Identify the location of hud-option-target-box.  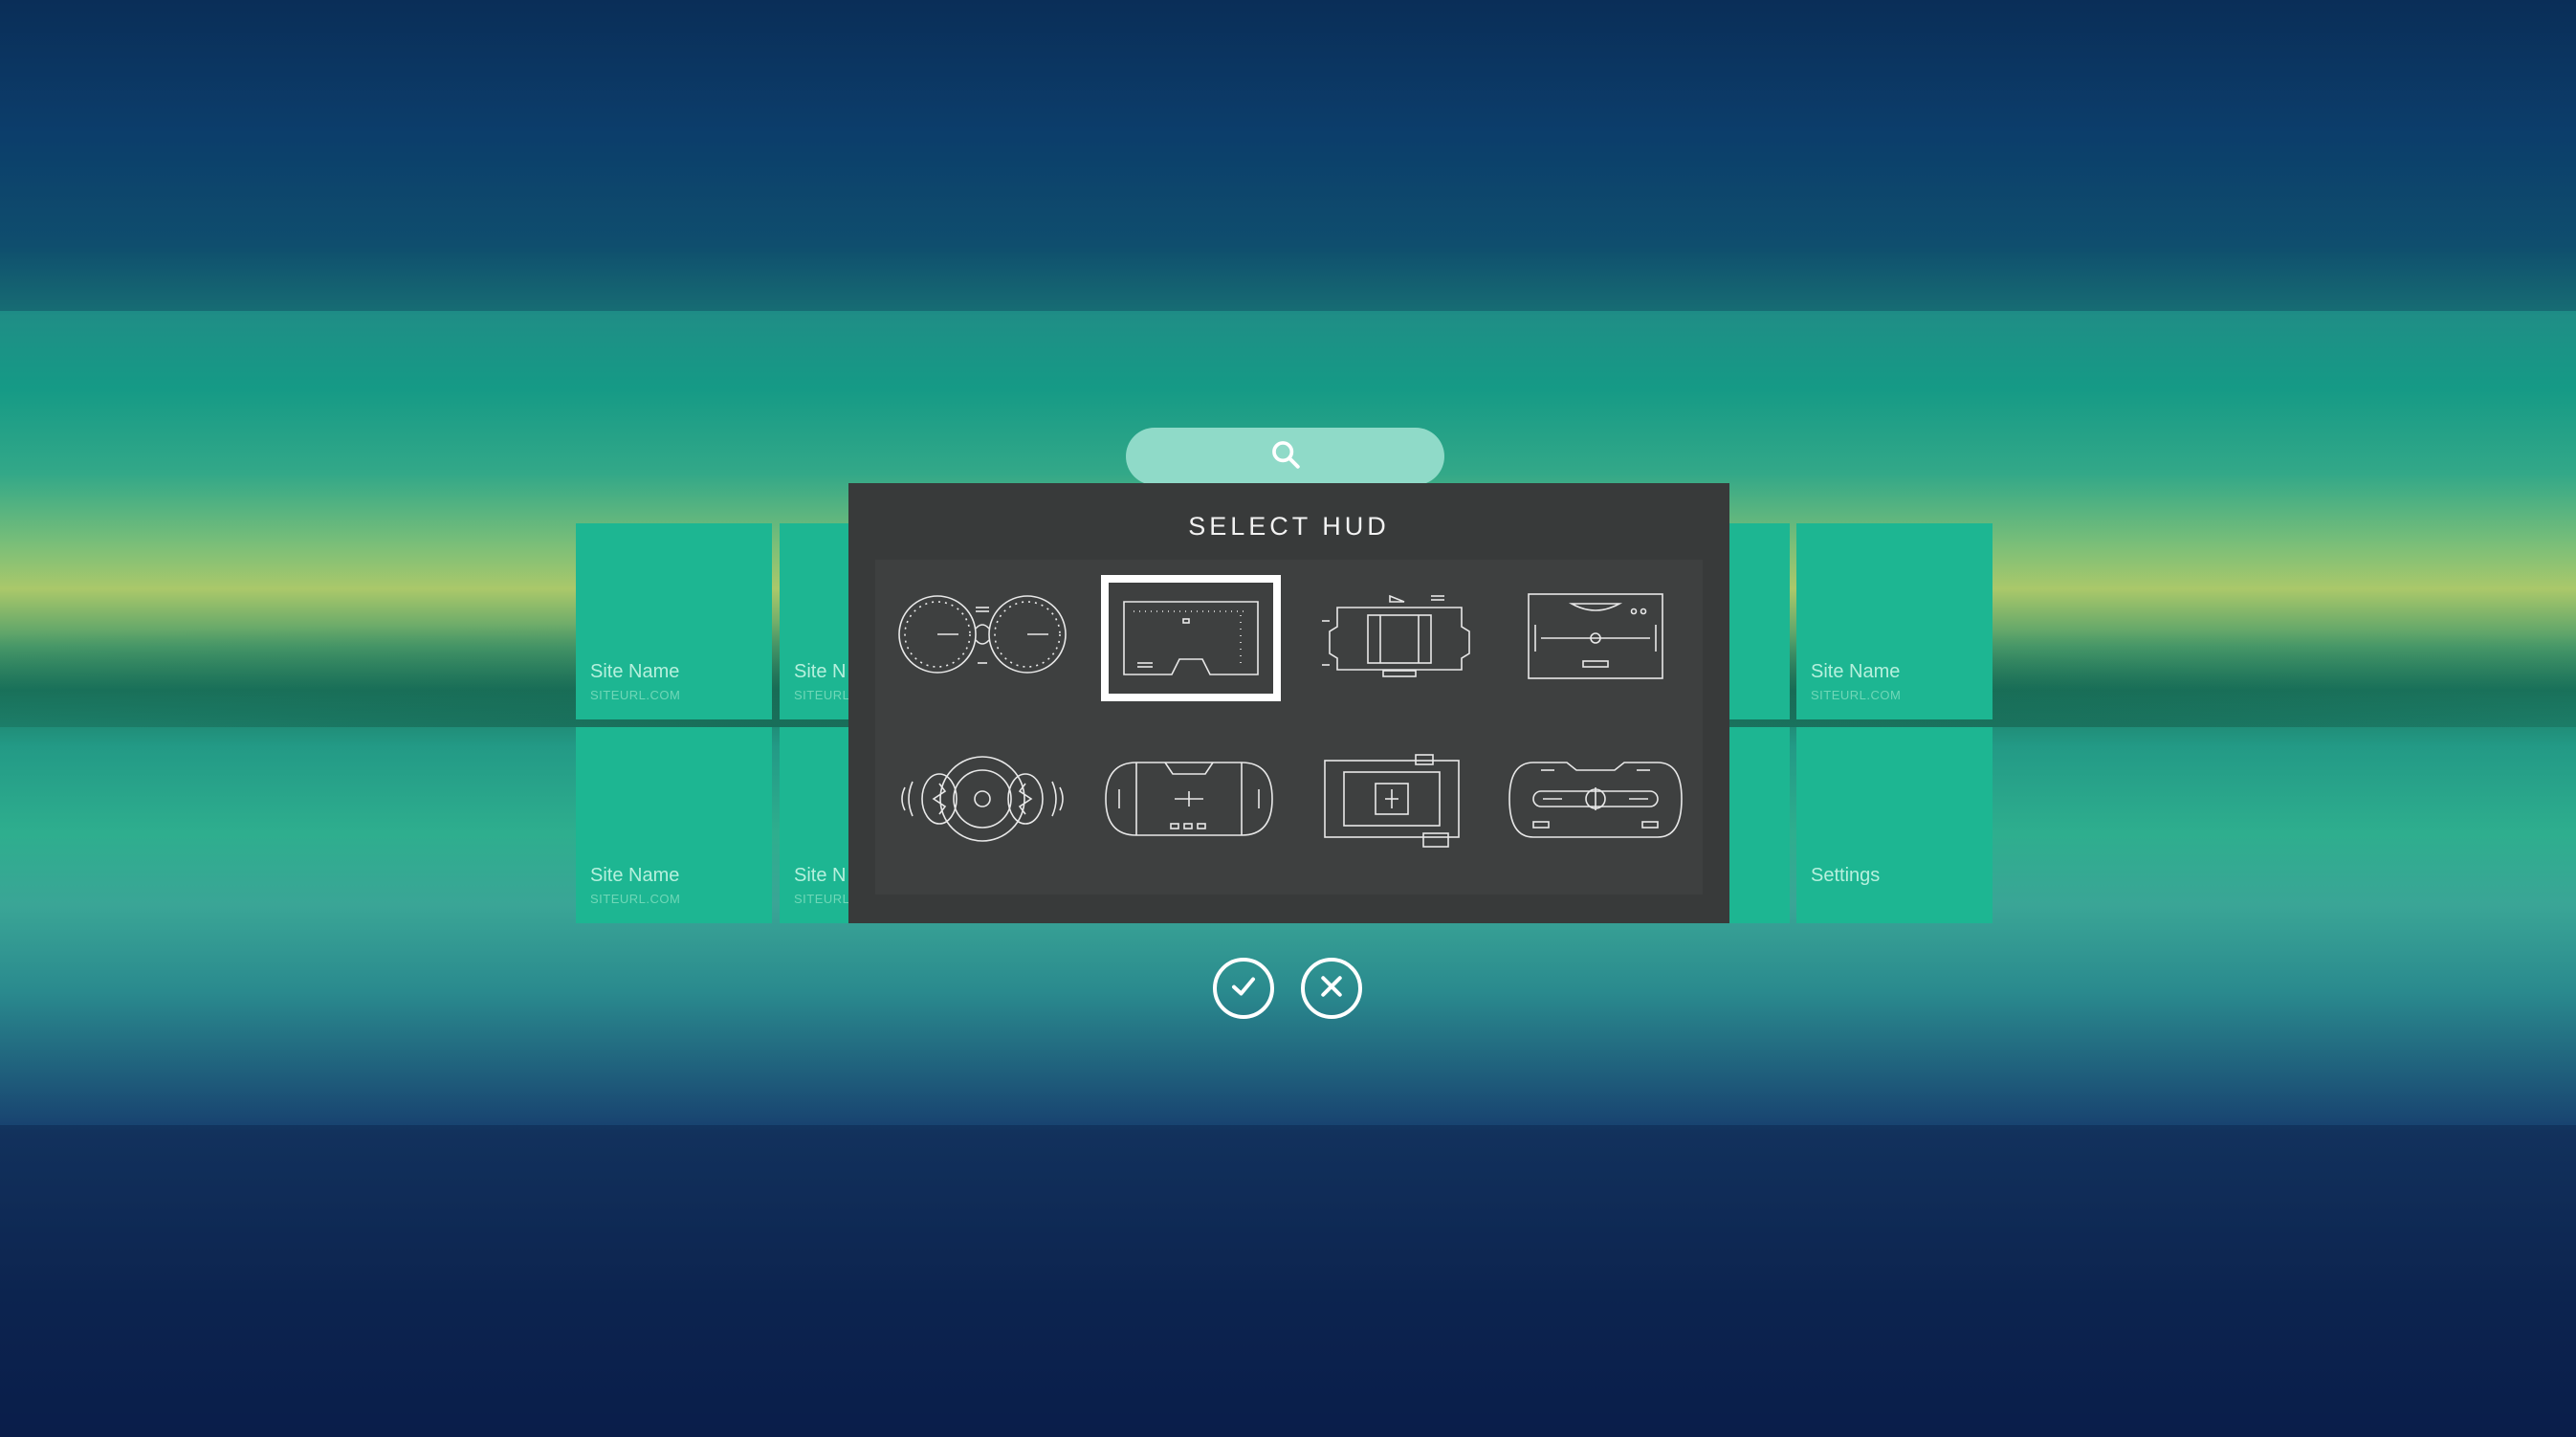
(1391, 799).